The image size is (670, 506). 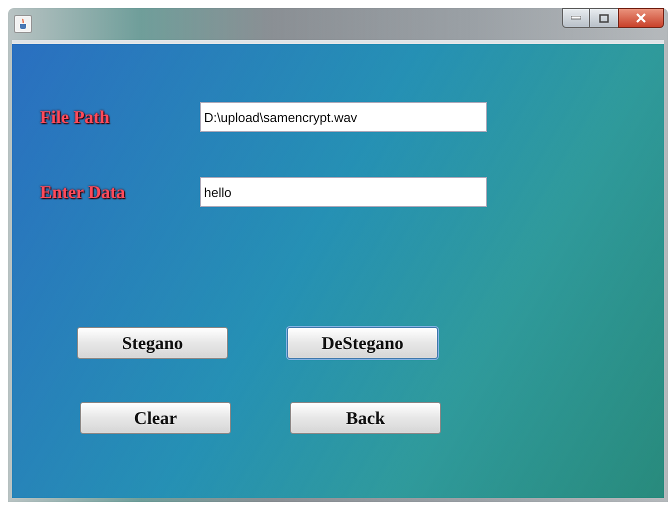 I want to click on close-button, so click(x=641, y=18).